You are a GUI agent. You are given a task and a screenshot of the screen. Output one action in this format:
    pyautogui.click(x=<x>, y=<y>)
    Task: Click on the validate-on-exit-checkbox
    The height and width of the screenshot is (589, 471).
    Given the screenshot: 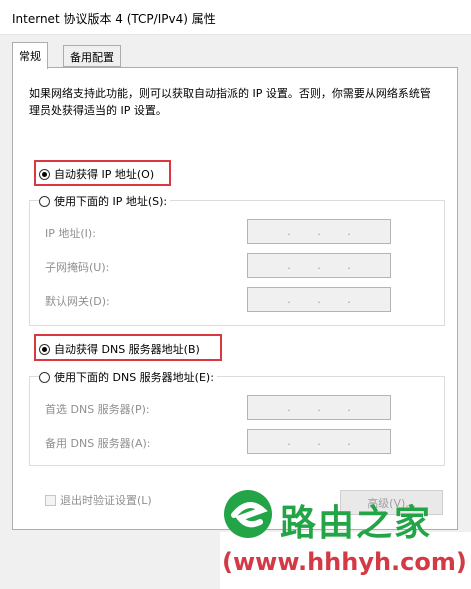 What is the action you would take?
    pyautogui.click(x=50, y=500)
    